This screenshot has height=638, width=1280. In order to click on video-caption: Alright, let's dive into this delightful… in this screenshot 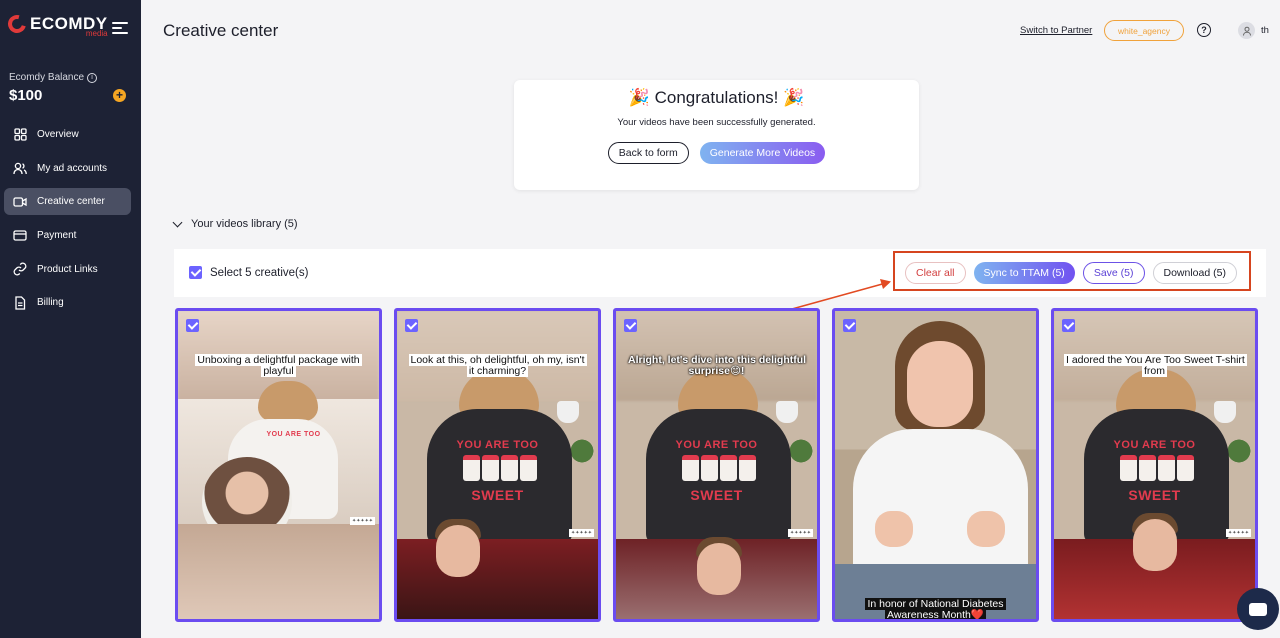, I will do `click(717, 365)`.